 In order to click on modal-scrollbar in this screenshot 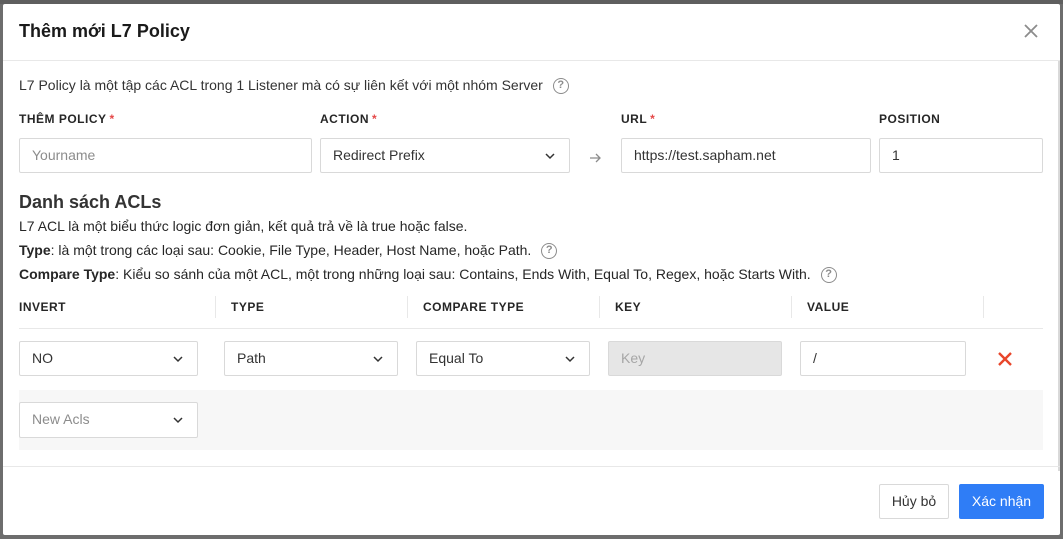, I will do `click(1059, 266)`.